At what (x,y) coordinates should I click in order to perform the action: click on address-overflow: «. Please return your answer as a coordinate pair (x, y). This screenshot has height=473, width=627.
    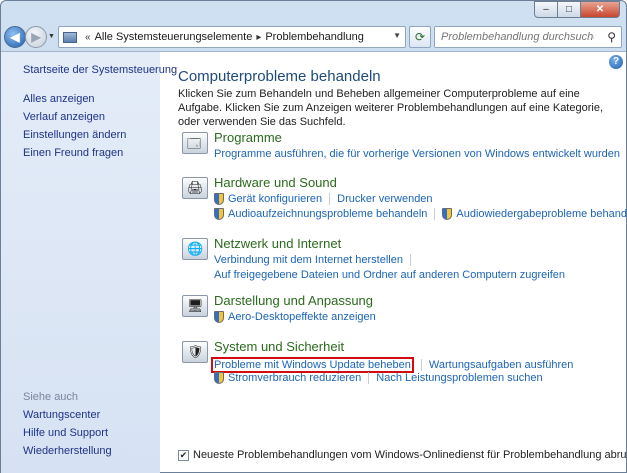
    Looking at the image, I should click on (88, 37).